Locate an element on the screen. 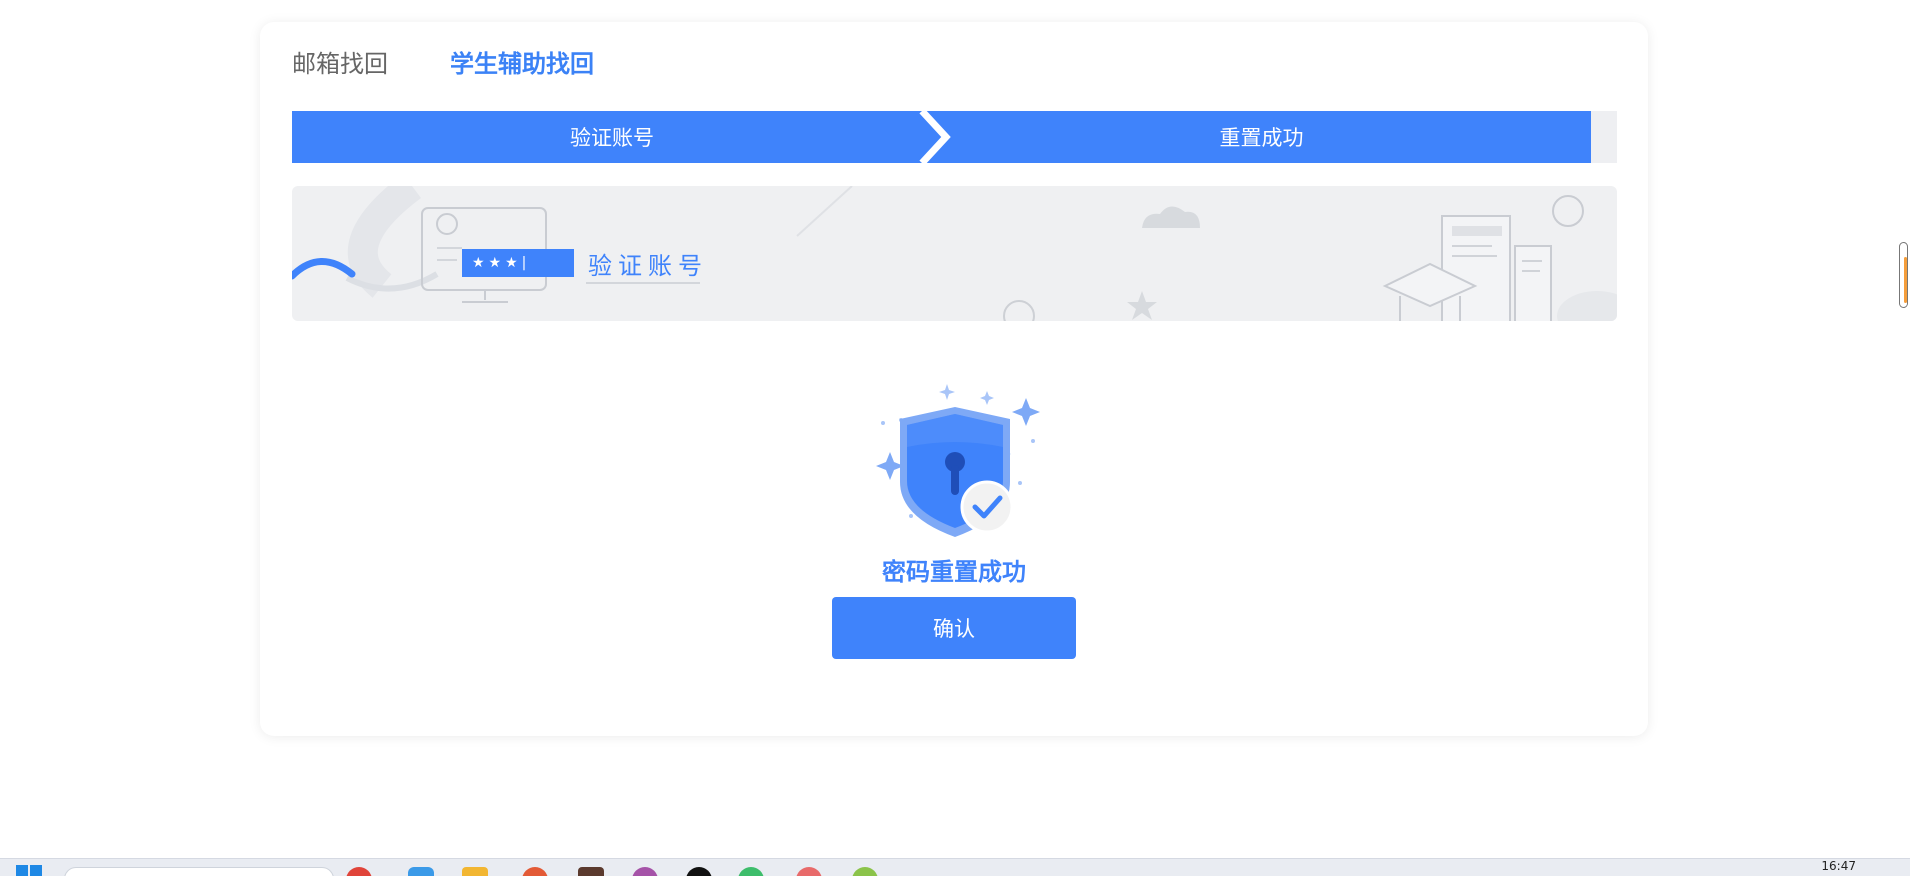 The width and height of the screenshot is (1910, 876). scrollbar-thumb is located at coordinates (1903, 275).